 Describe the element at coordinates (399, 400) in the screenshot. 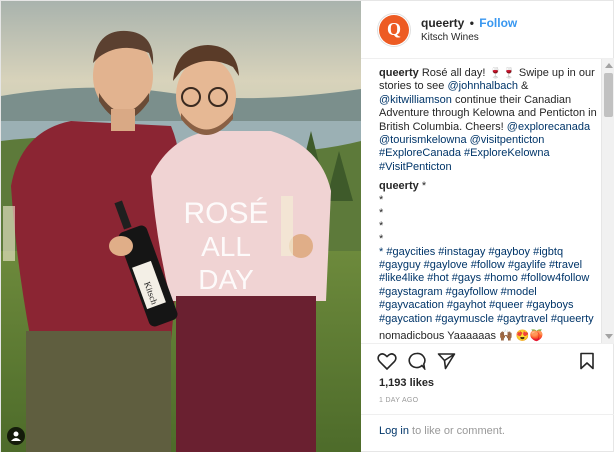

I see `post-date: 1 DAY AGO` at that location.